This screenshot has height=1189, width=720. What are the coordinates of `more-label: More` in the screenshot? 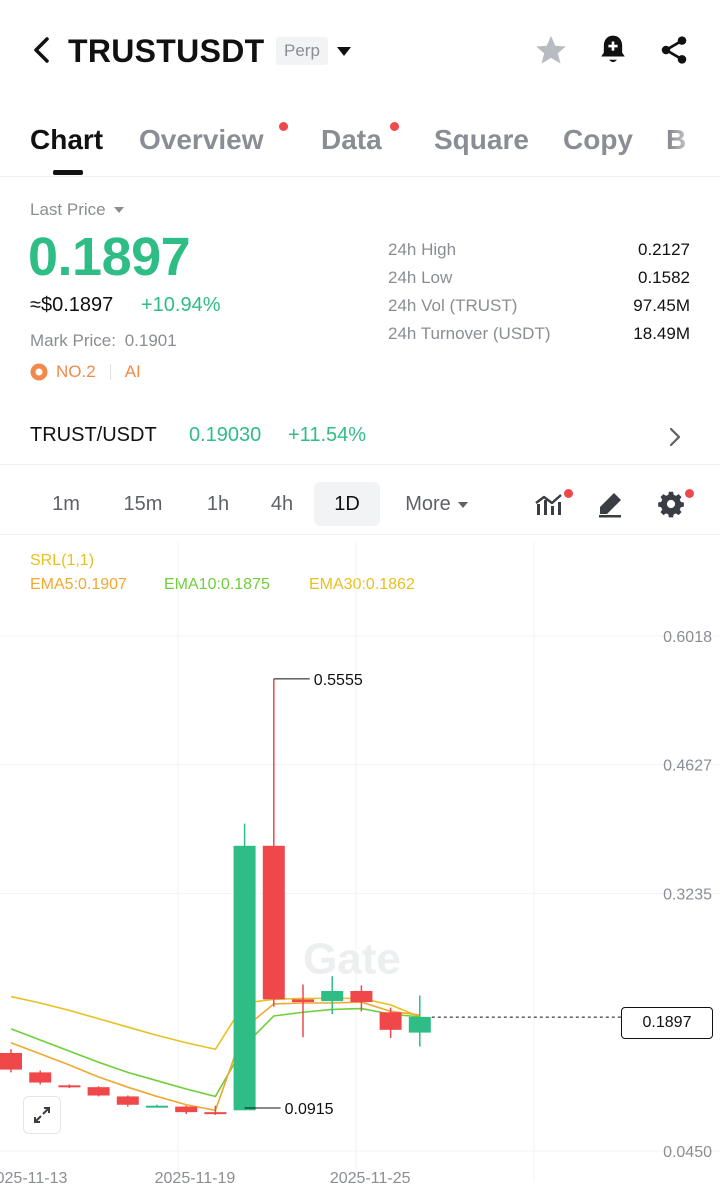 It's located at (428, 504).